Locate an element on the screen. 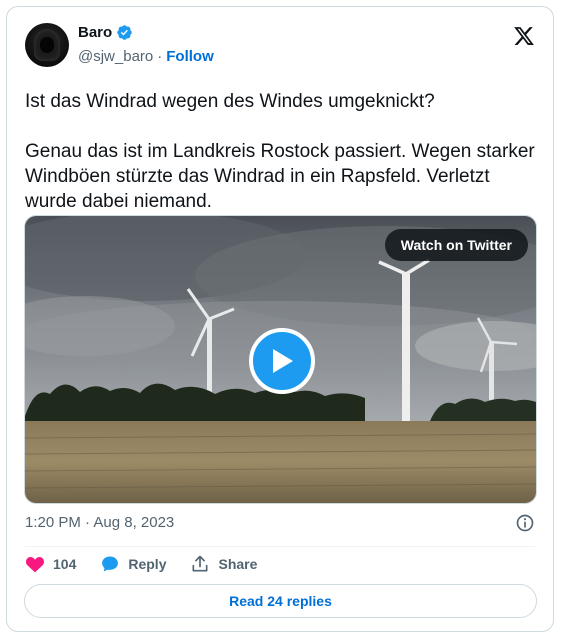 The width and height of the screenshot is (562, 638). x-logo-icon is located at coordinates (524, 36).